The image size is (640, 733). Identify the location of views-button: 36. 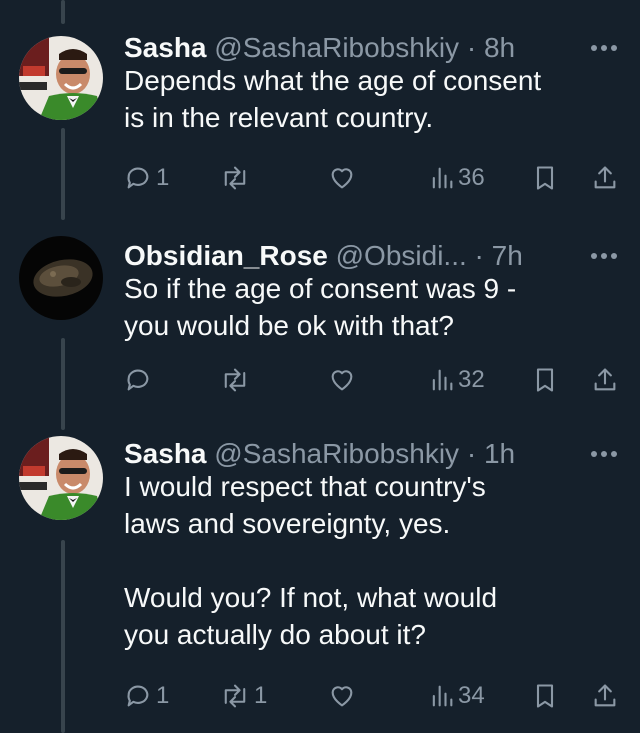
(457, 178).